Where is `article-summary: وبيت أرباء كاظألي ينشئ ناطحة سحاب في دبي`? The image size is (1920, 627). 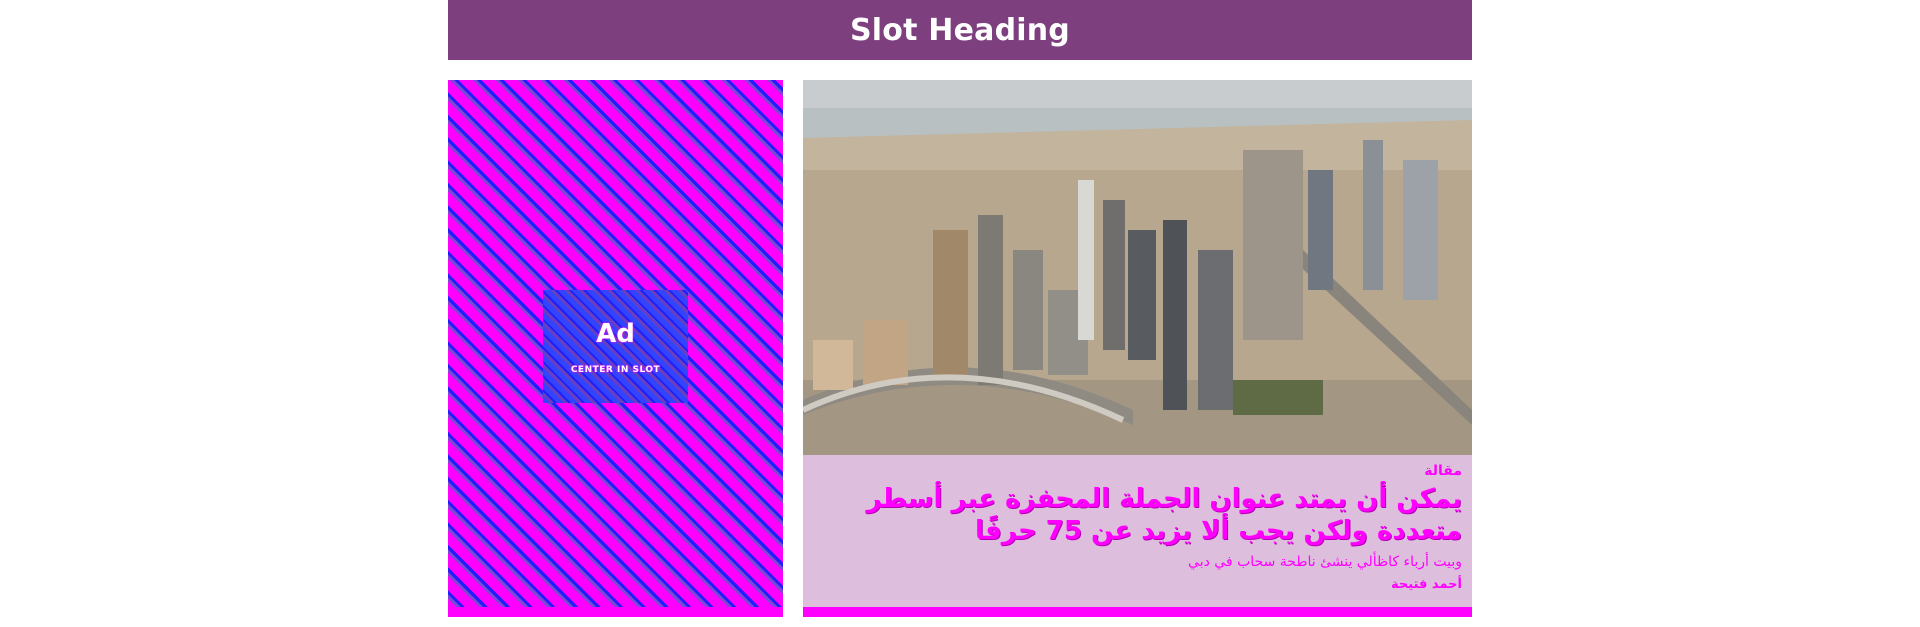
article-summary: وبيت أرباء كاظألي ينشئ ناطحة سحاب في دبي is located at coordinates (1325, 562).